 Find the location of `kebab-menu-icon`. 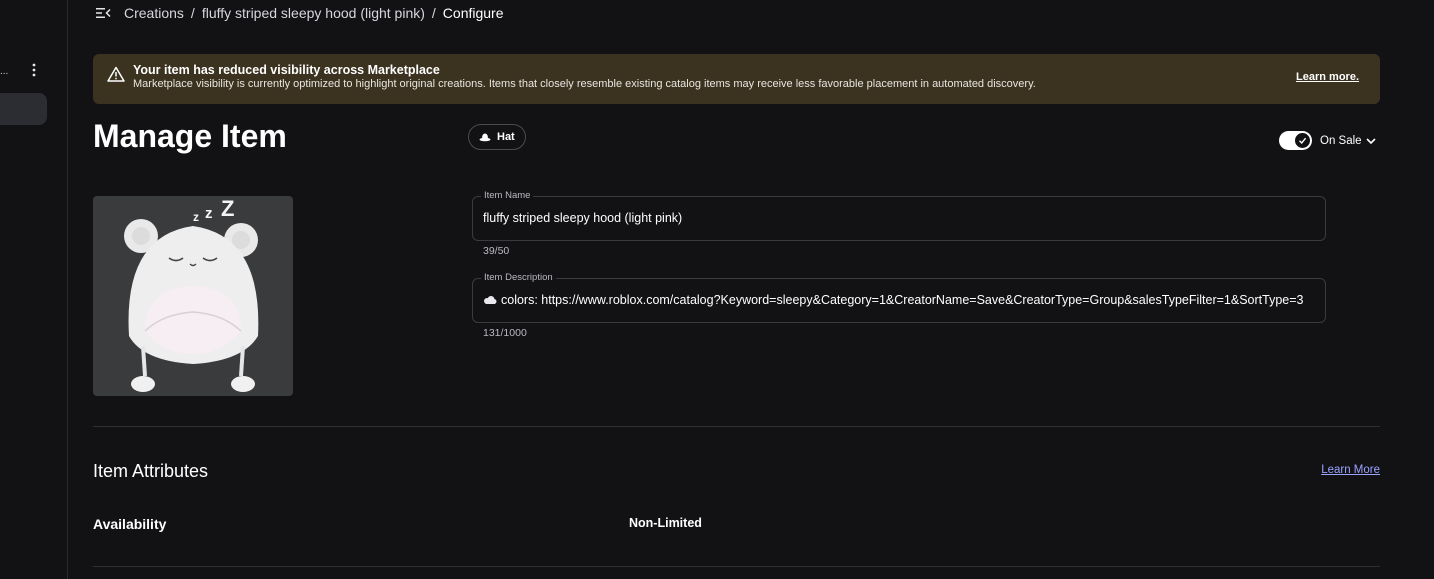

kebab-menu-icon is located at coordinates (34, 70).